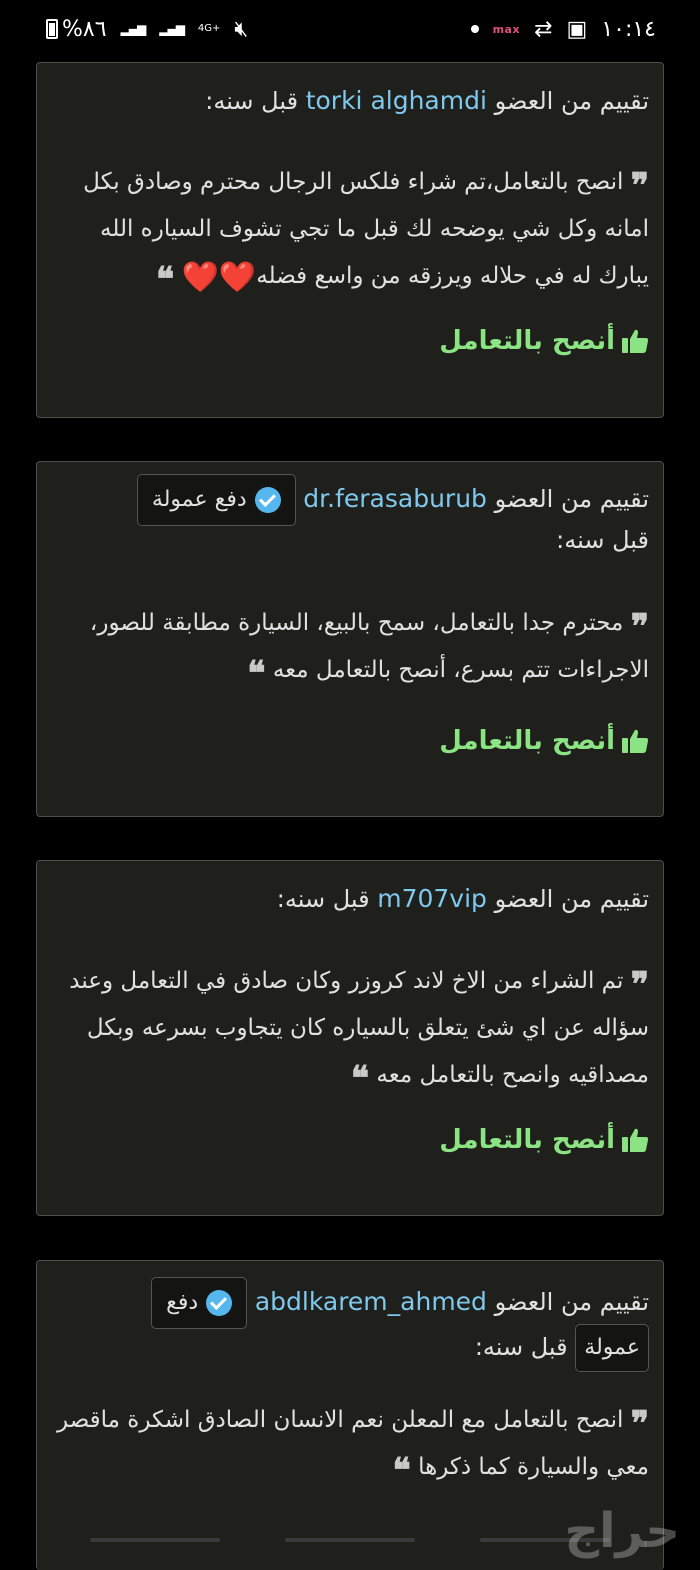  Describe the element at coordinates (543, 29) in the screenshot. I see `app-icon: ⇄` at that location.